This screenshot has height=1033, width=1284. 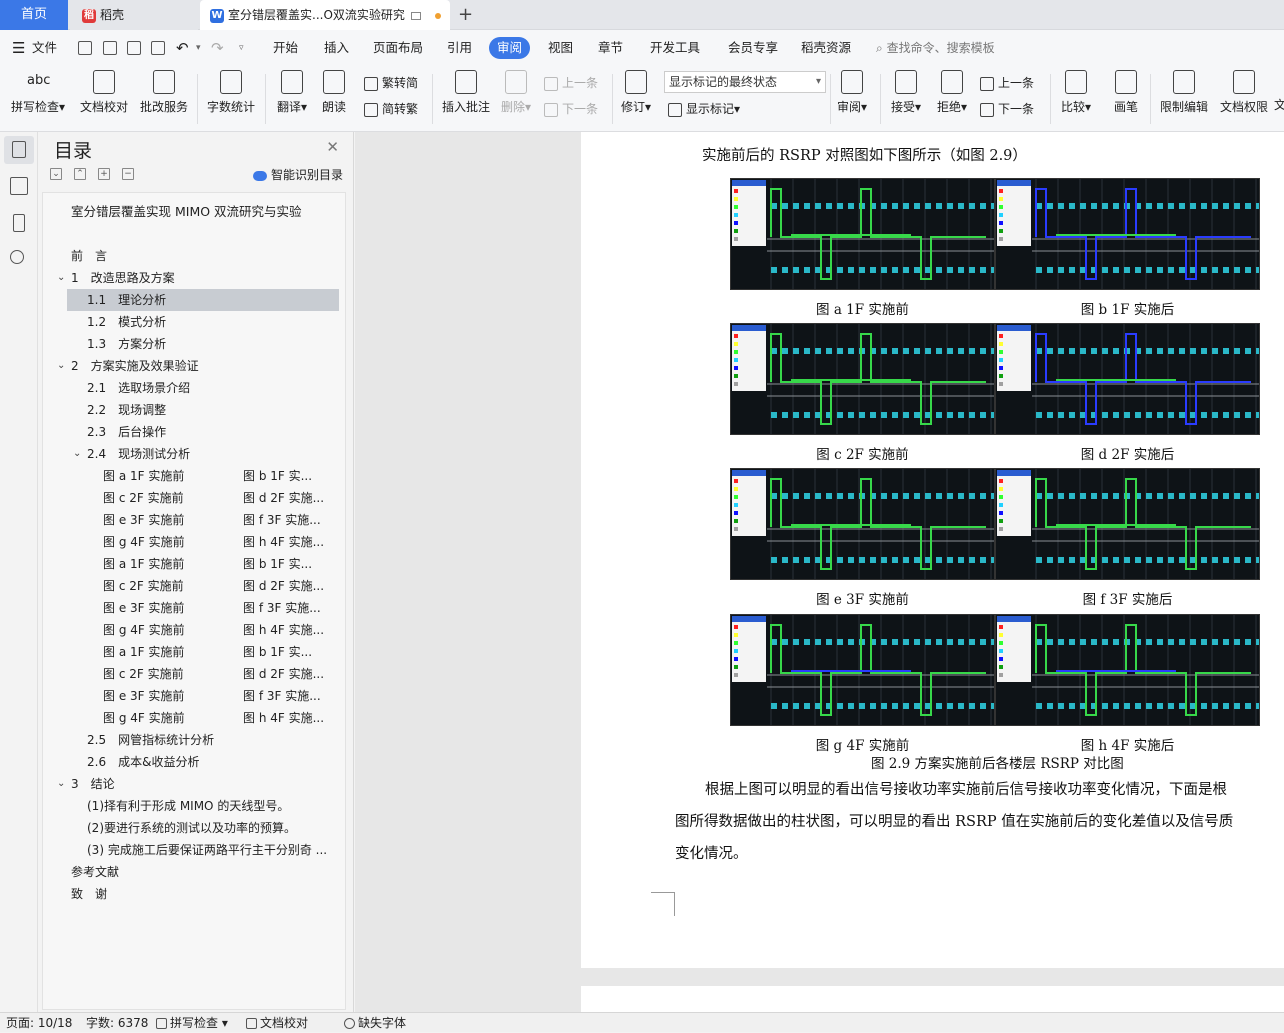 What do you see at coordinates (1279, 104) in the screenshot?
I see `ribbon-overflow-label: 文` at bounding box center [1279, 104].